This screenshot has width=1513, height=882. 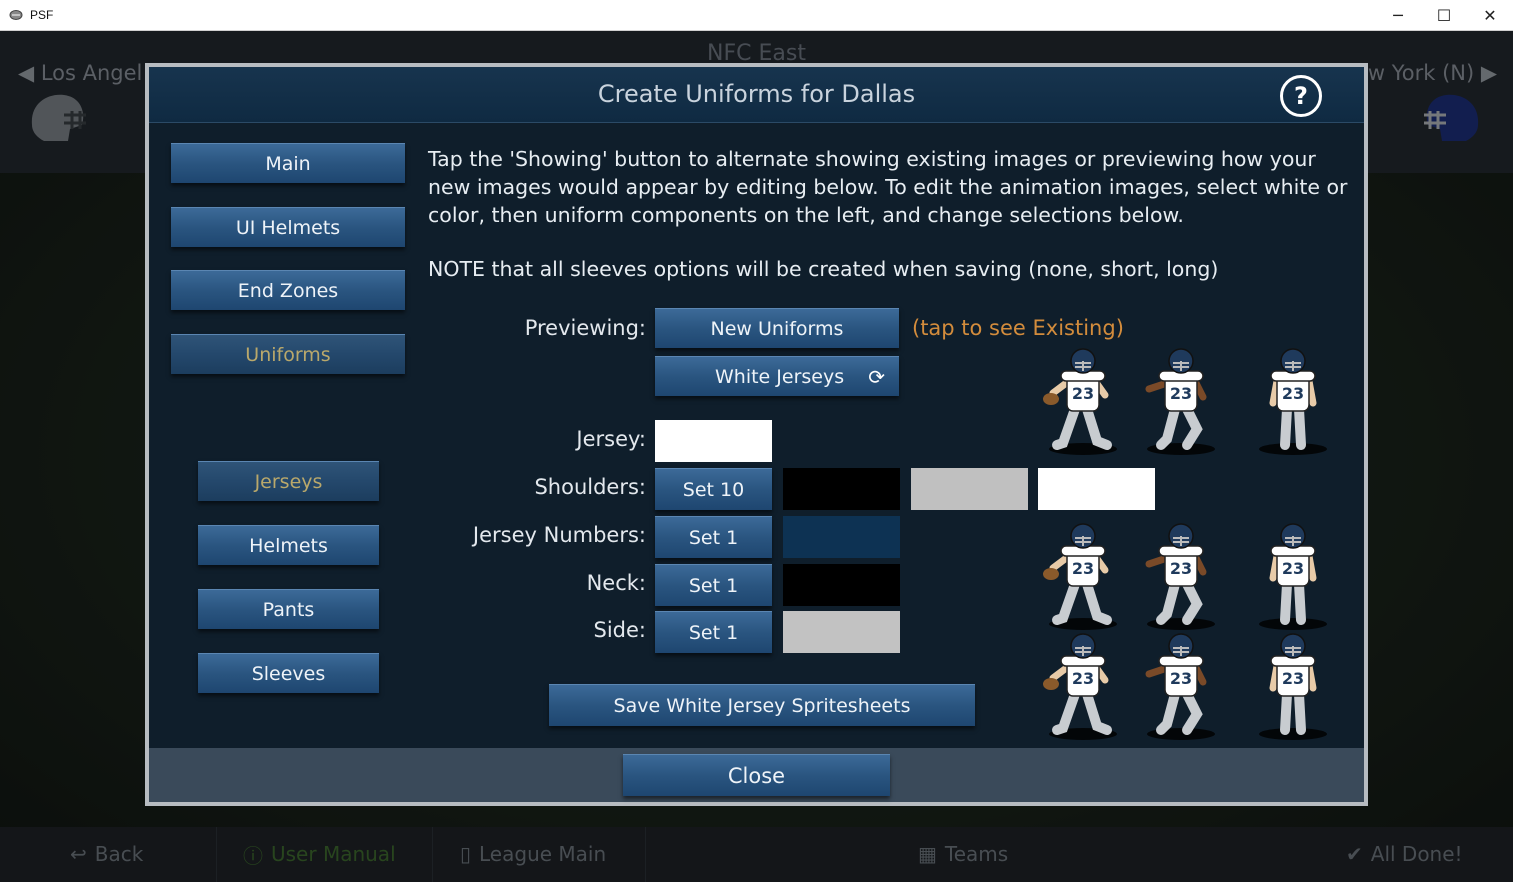 What do you see at coordinates (713, 537) in the screenshot?
I see `jersey-numbers-set-button: Set 1` at bounding box center [713, 537].